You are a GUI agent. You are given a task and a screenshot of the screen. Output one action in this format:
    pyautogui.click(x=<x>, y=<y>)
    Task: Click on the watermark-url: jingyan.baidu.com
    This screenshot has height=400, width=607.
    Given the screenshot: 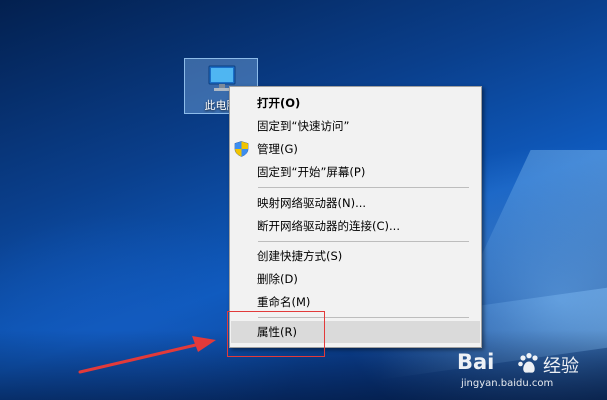 What is the action you would take?
    pyautogui.click(x=507, y=383)
    